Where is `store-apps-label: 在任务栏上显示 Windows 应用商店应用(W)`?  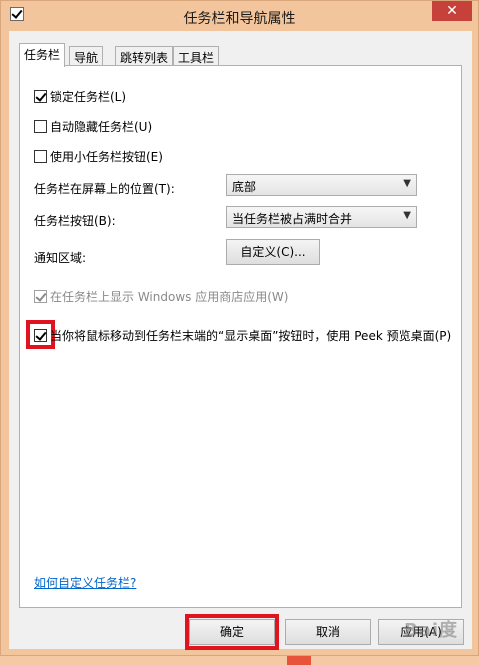
store-apps-label: 在任务栏上显示 Windows 应用商店应用(W) is located at coordinates (169, 297).